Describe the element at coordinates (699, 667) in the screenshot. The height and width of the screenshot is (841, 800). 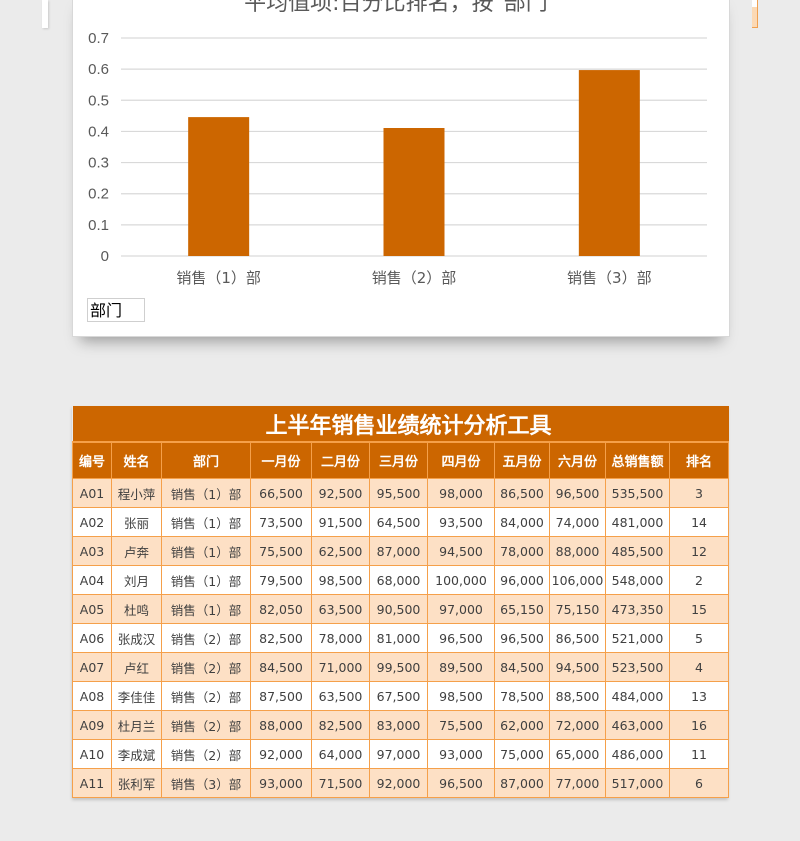
I see `table-cell: 4` at that location.